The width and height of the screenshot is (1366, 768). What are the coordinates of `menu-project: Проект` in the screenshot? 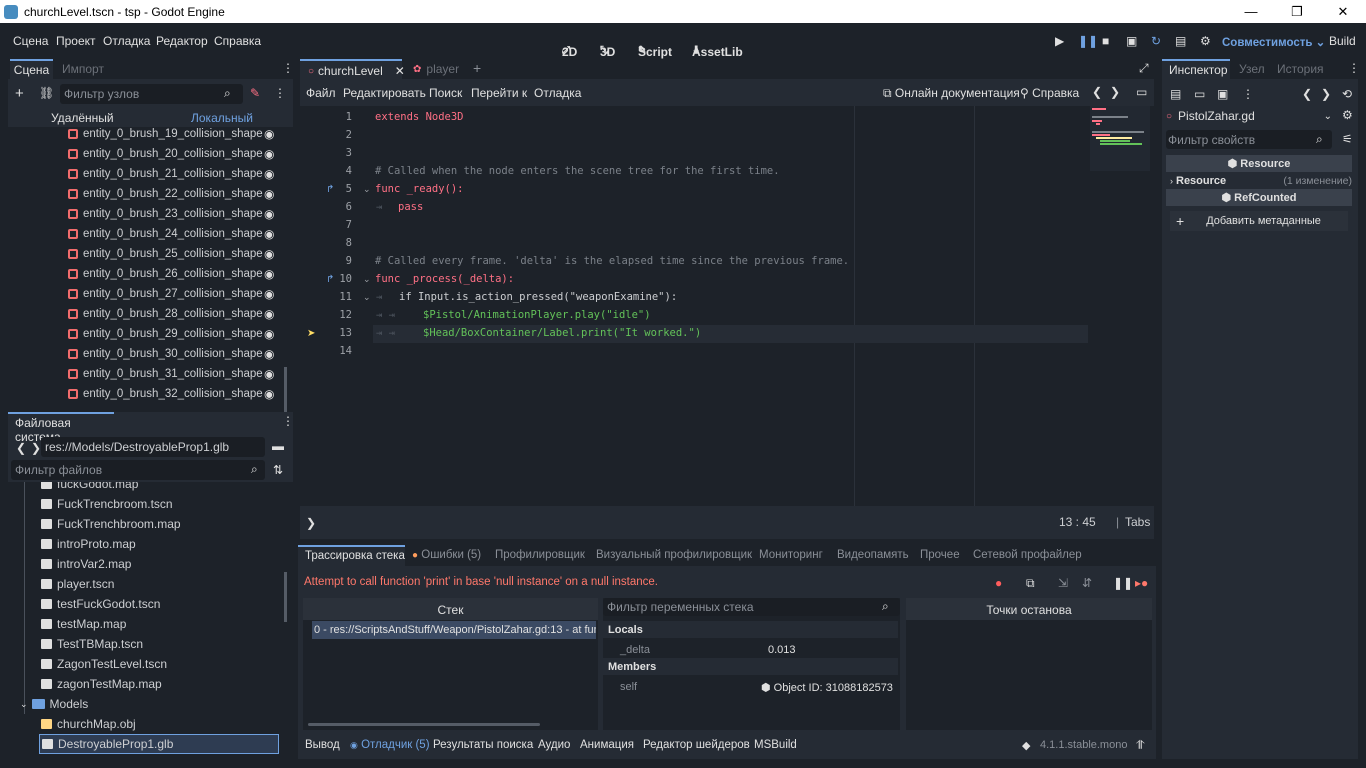 It's located at (76, 41).